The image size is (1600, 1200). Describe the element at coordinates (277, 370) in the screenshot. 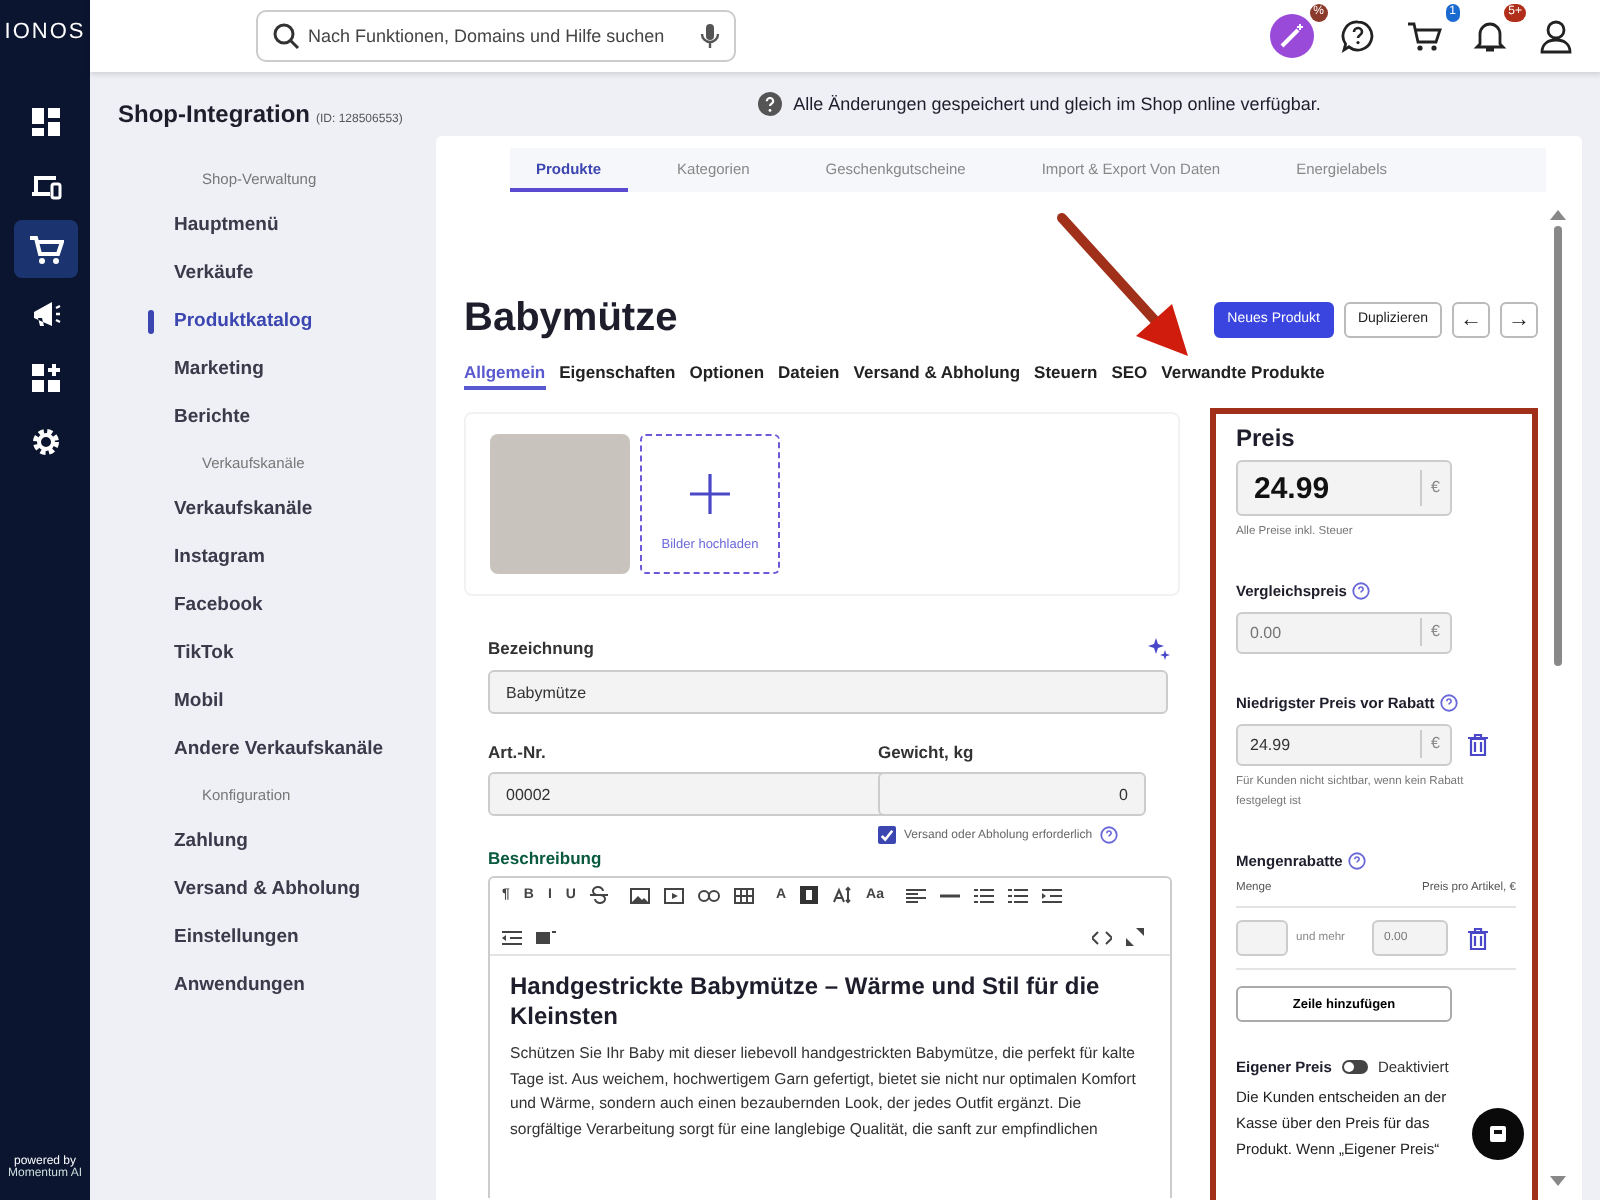

I see `sidebar-item: Marketing` at that location.